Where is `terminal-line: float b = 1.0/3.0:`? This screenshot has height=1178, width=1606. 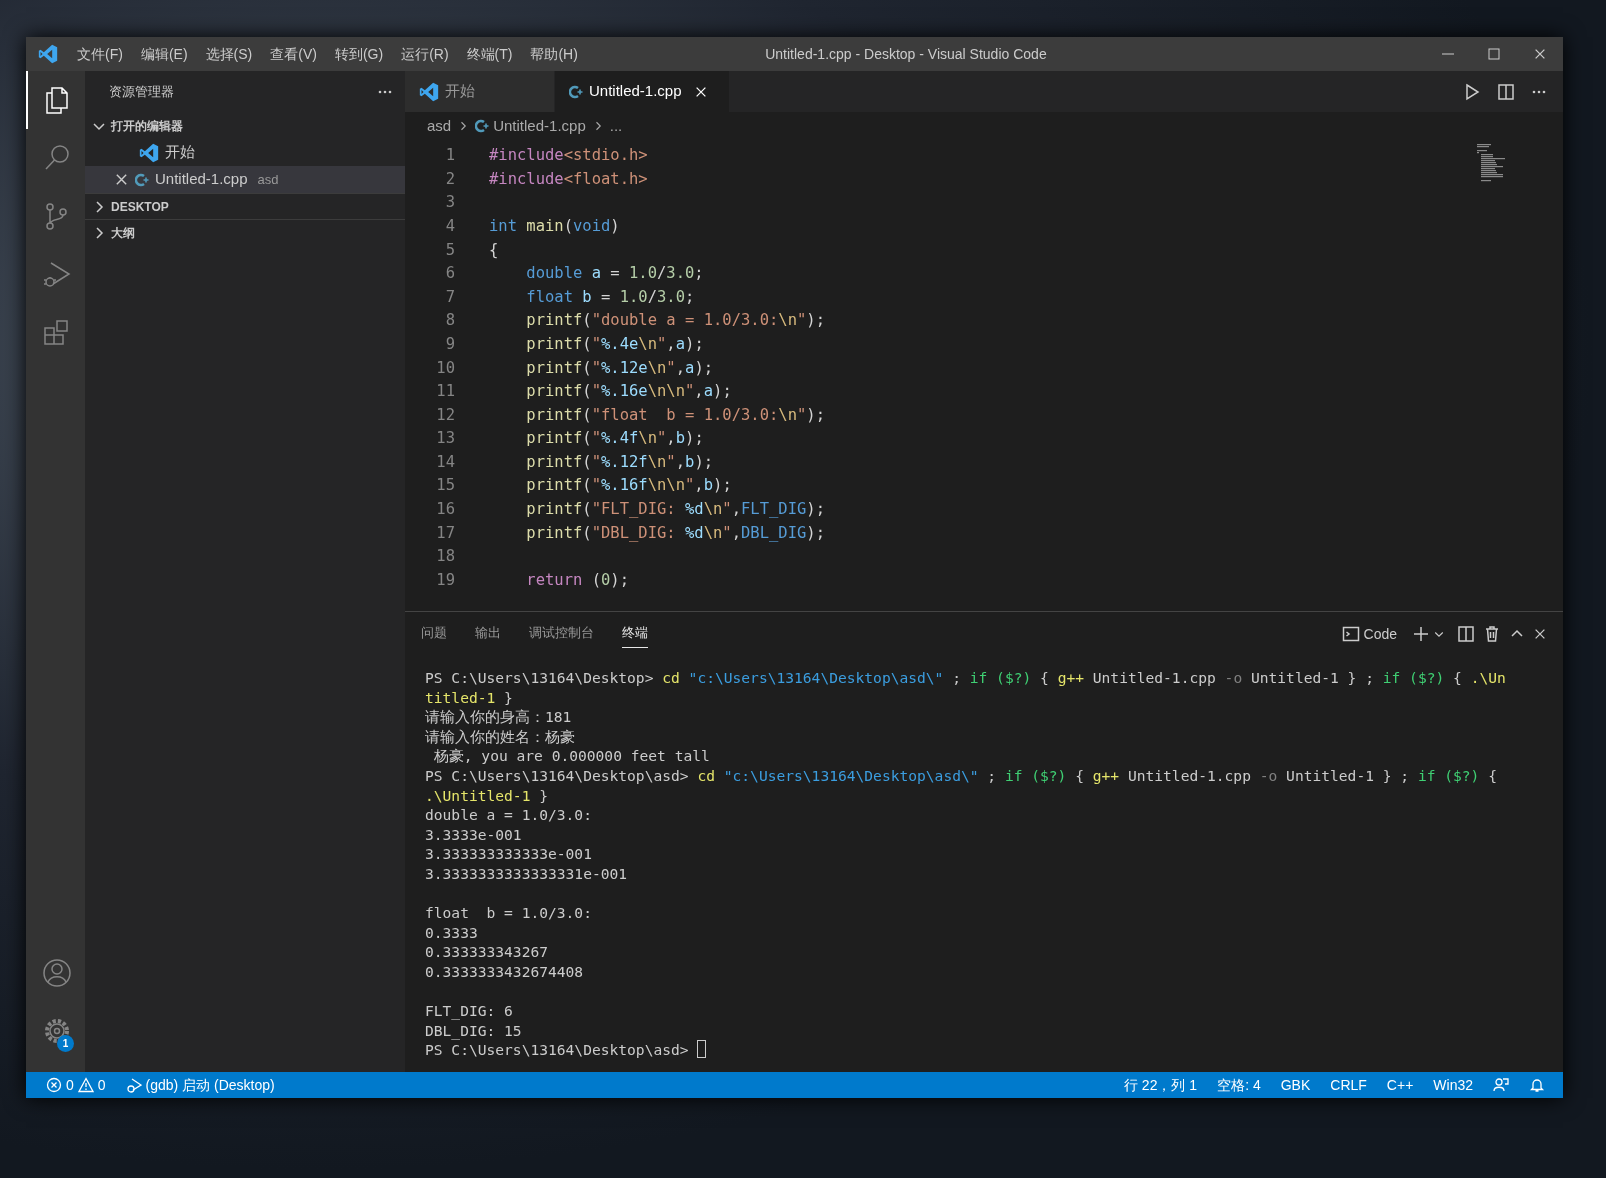 terminal-line: float b = 1.0/3.0: is located at coordinates (509, 913).